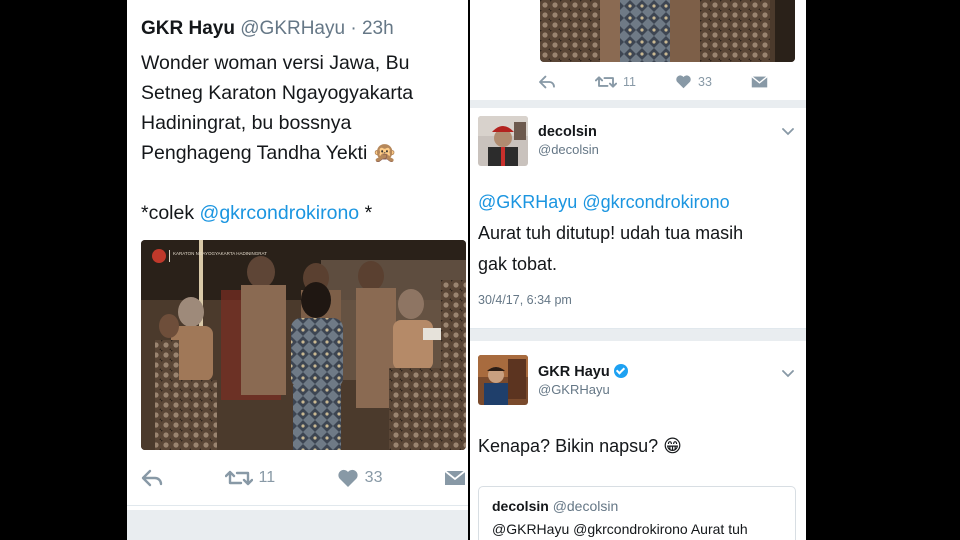 This screenshot has width=960, height=540. I want to click on quoted-header: decolsin @decolsin, so click(555, 506).